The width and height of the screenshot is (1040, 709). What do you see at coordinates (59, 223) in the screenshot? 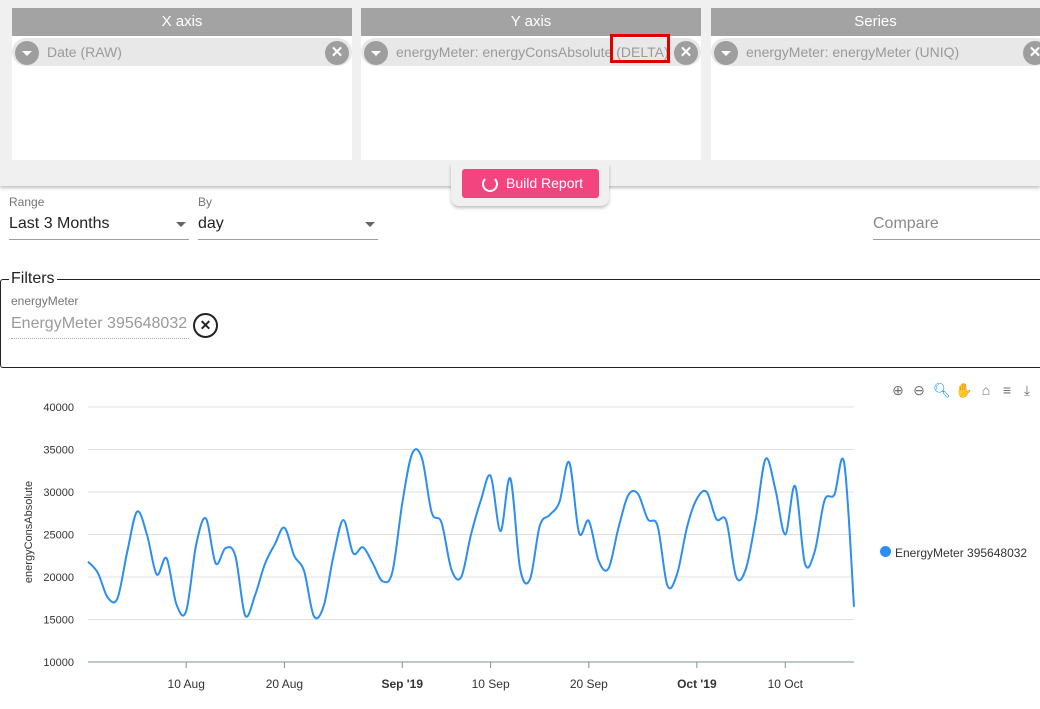
I see `range-value: Last 3 Months` at bounding box center [59, 223].